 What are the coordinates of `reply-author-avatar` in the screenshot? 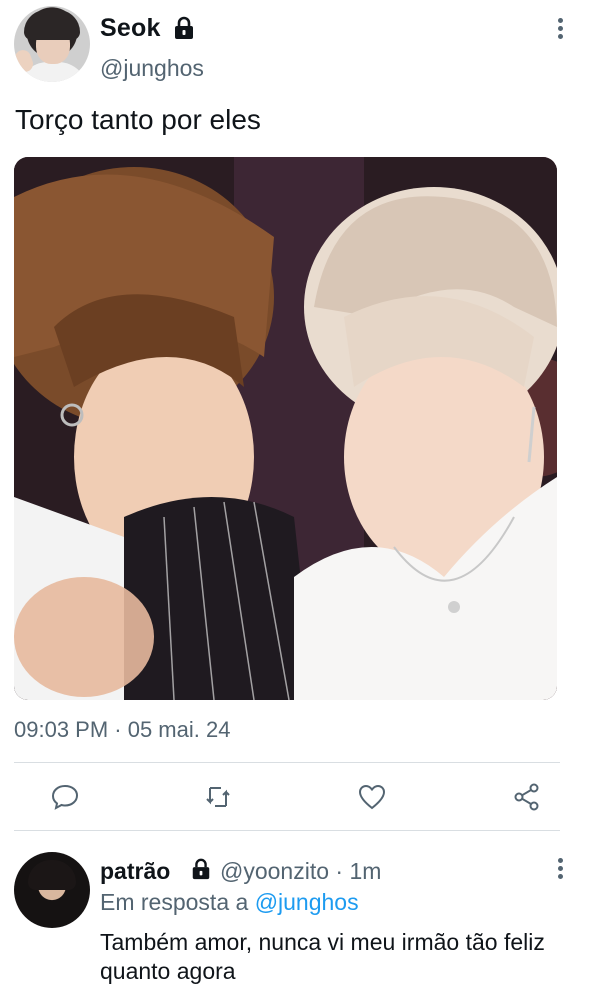 It's located at (52, 890).